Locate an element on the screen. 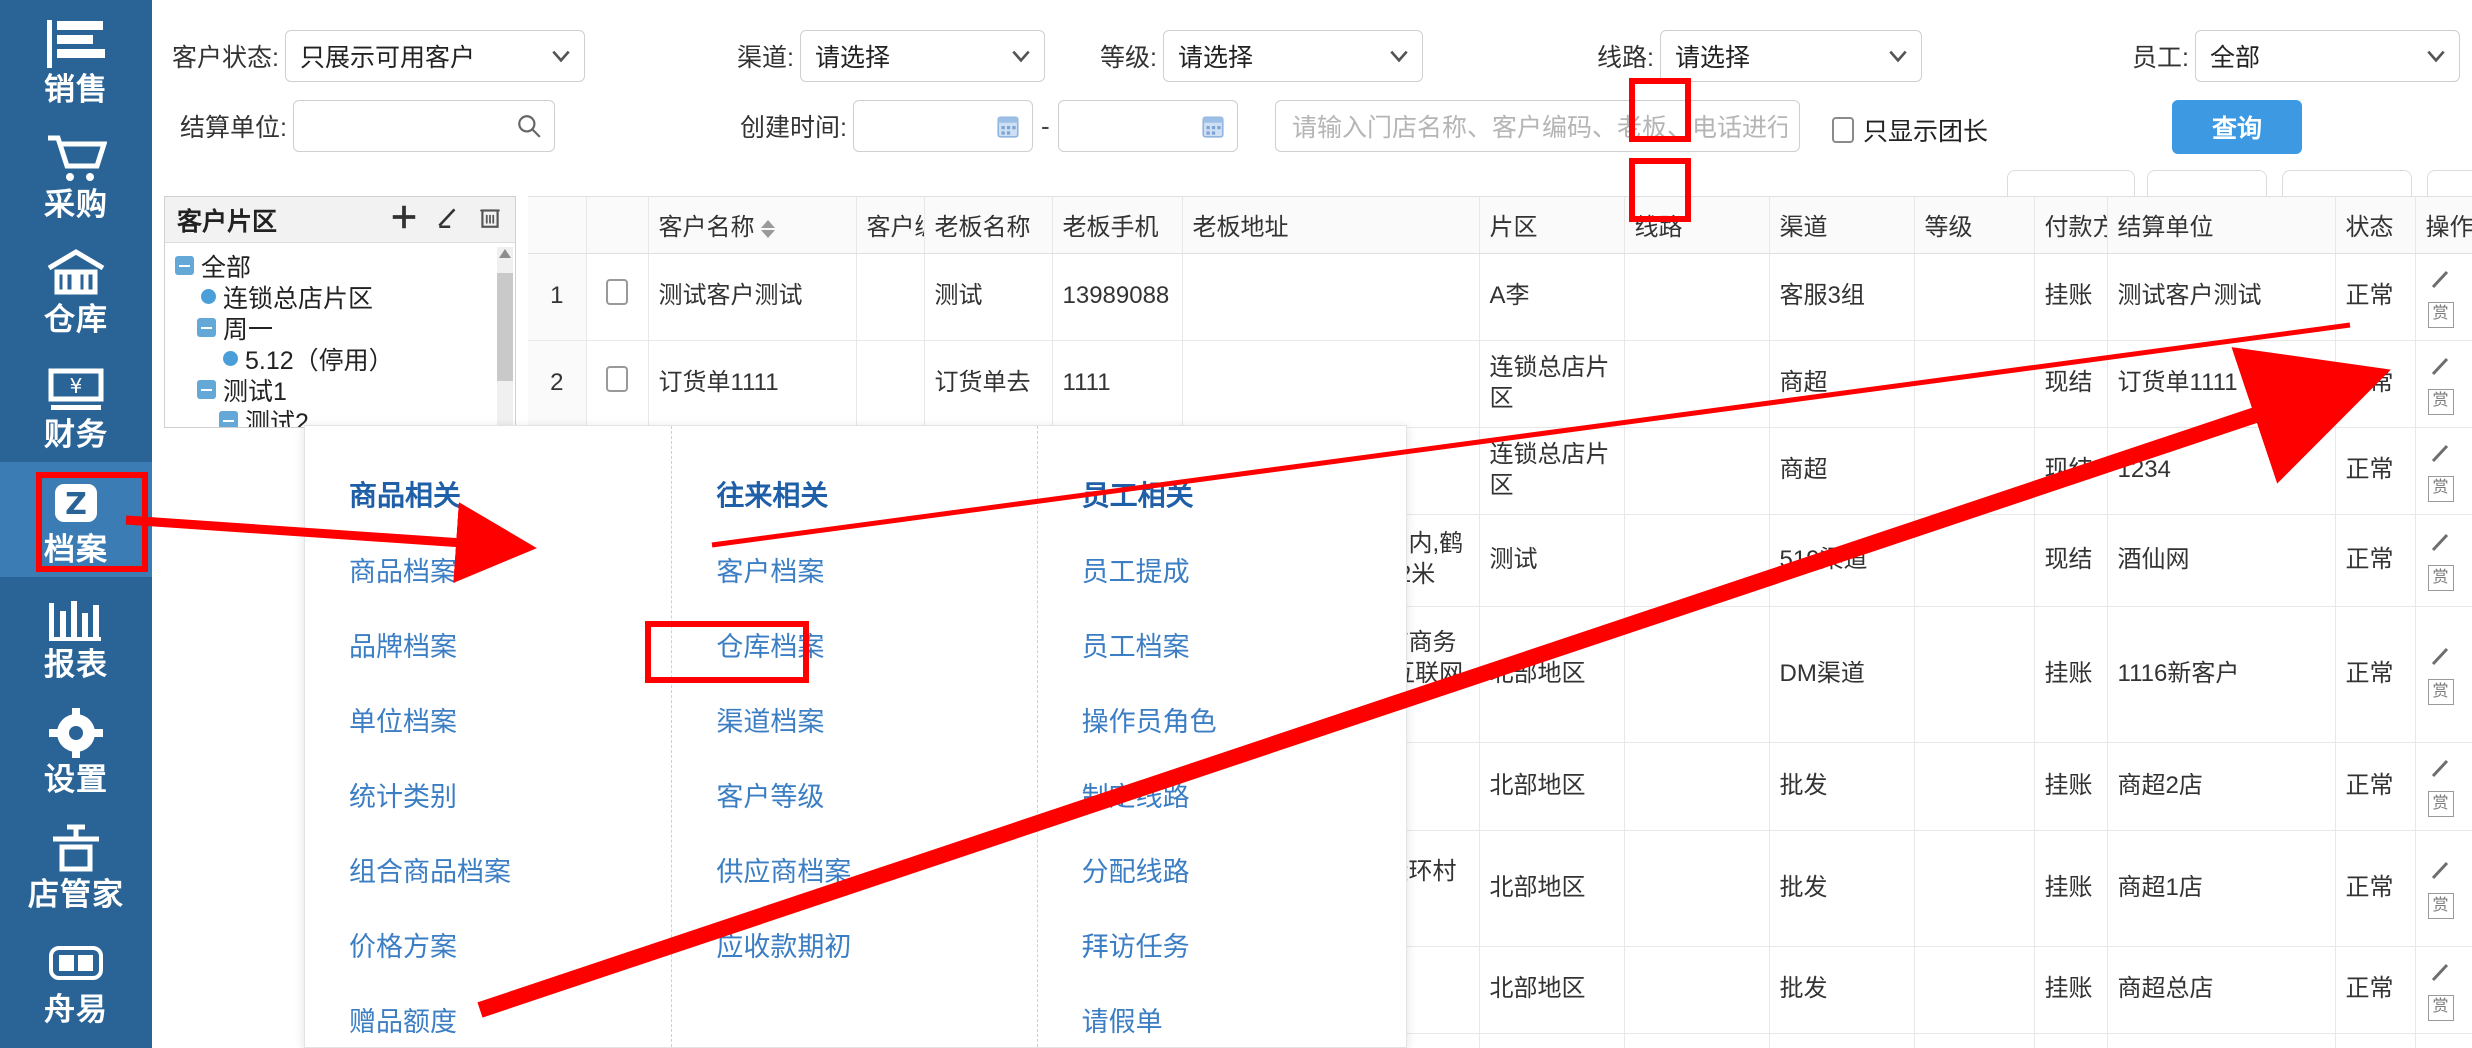 The width and height of the screenshot is (2472, 1048). menu-item-staff-commission: 员工提成 is located at coordinates (1136, 569).